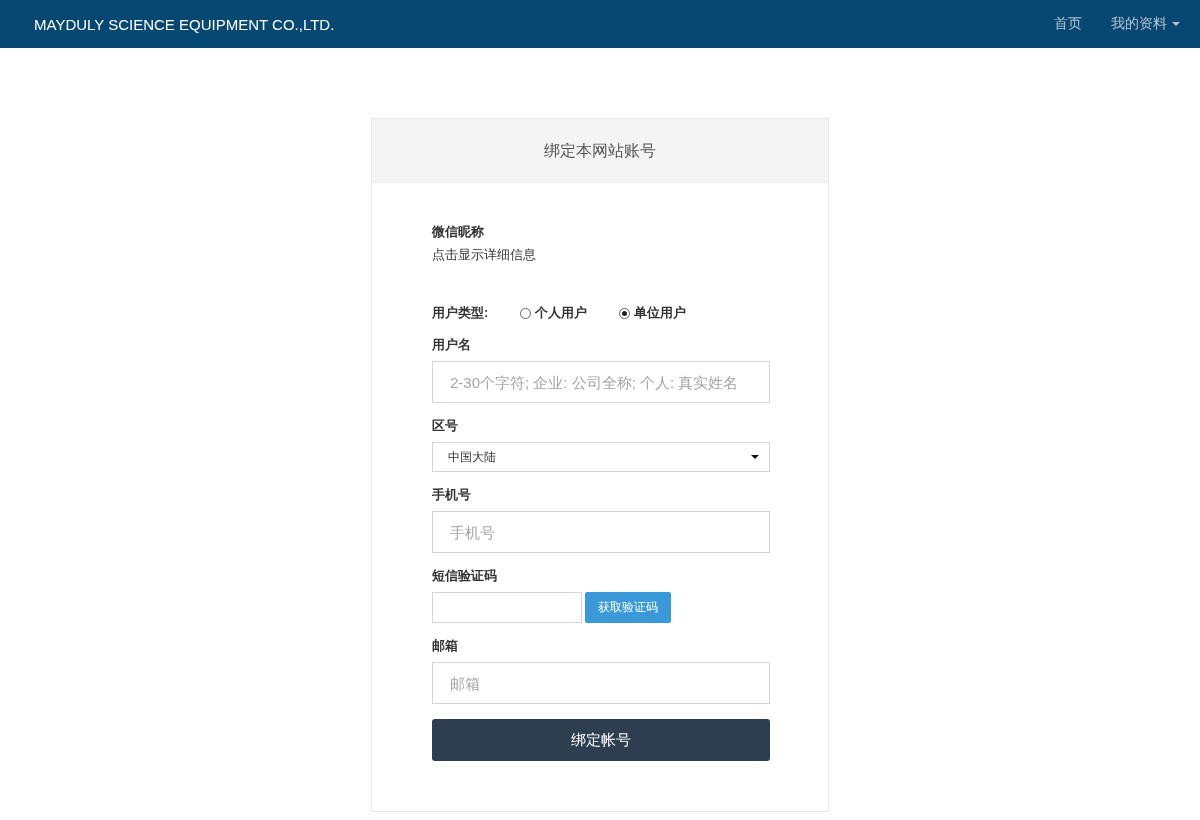  What do you see at coordinates (601, 532) in the screenshot?
I see `input-field: 手机号` at bounding box center [601, 532].